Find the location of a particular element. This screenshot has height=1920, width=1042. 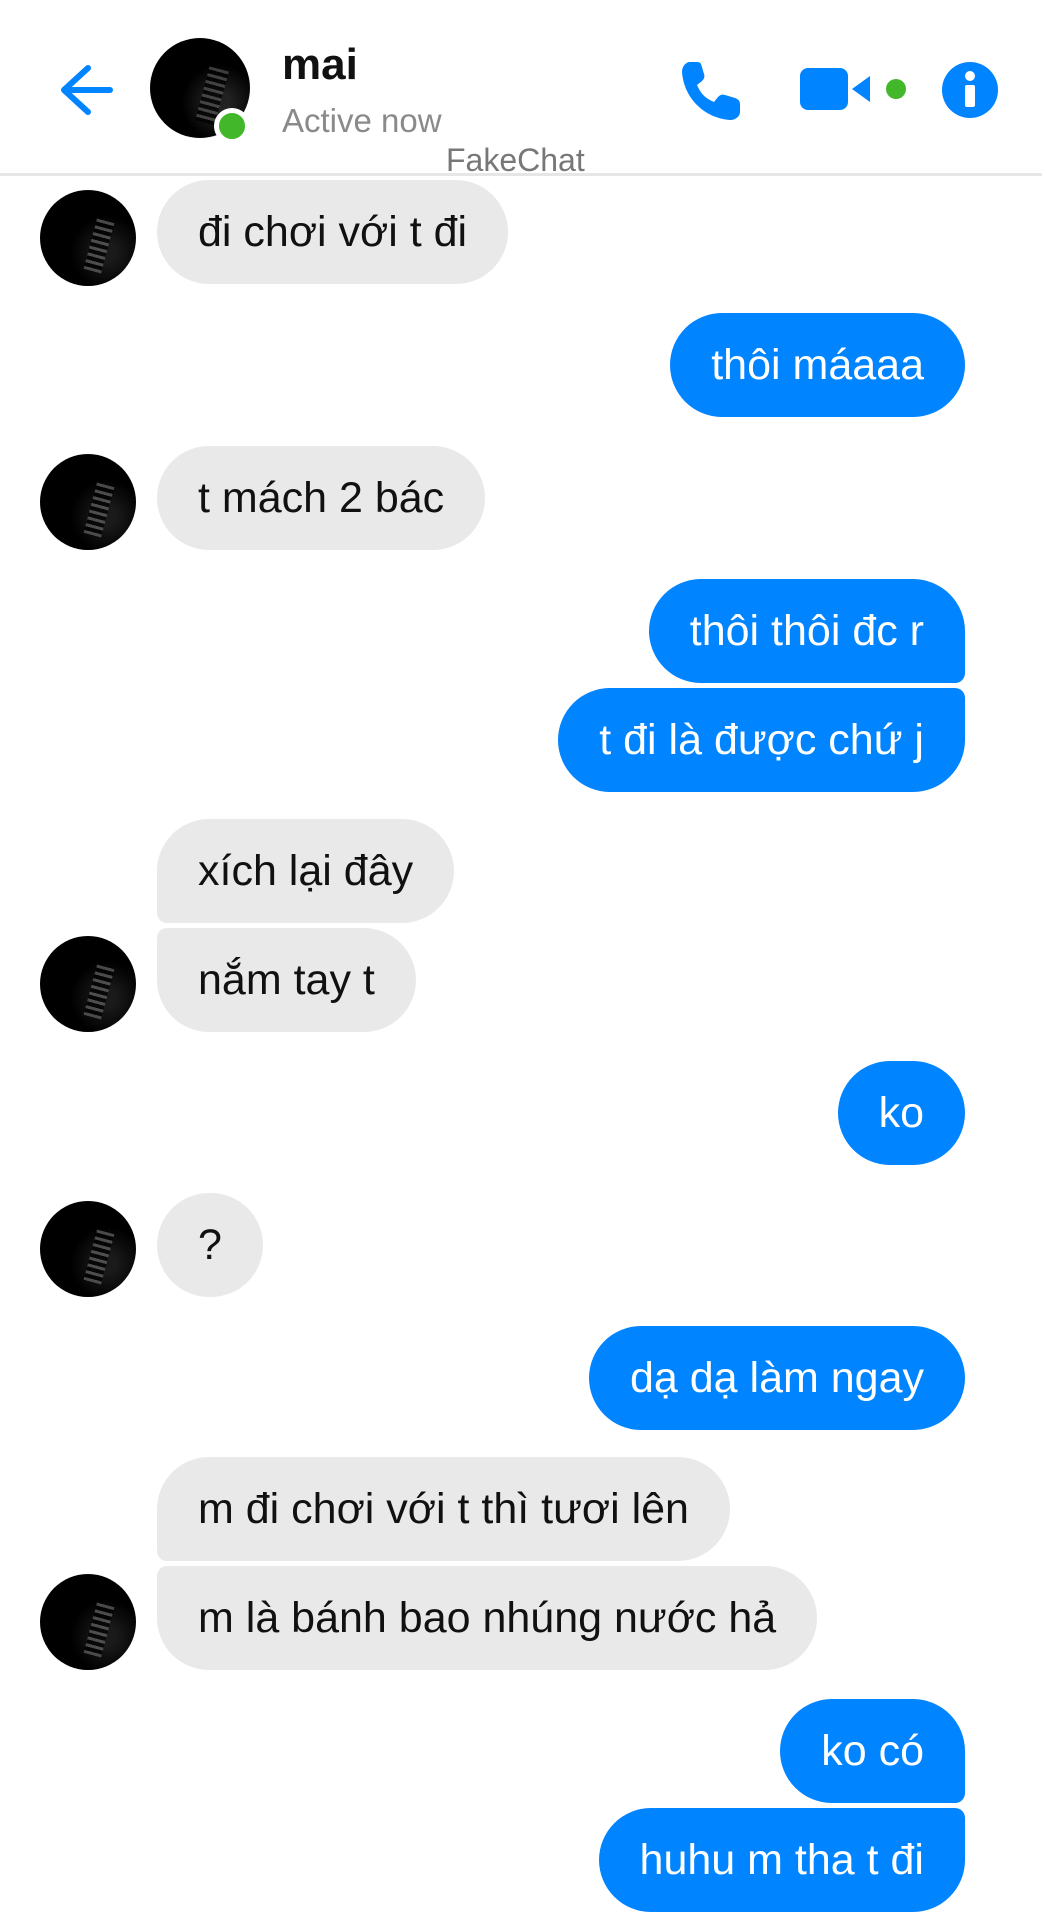

incoming-message: xích lại đây is located at coordinates (306, 871).